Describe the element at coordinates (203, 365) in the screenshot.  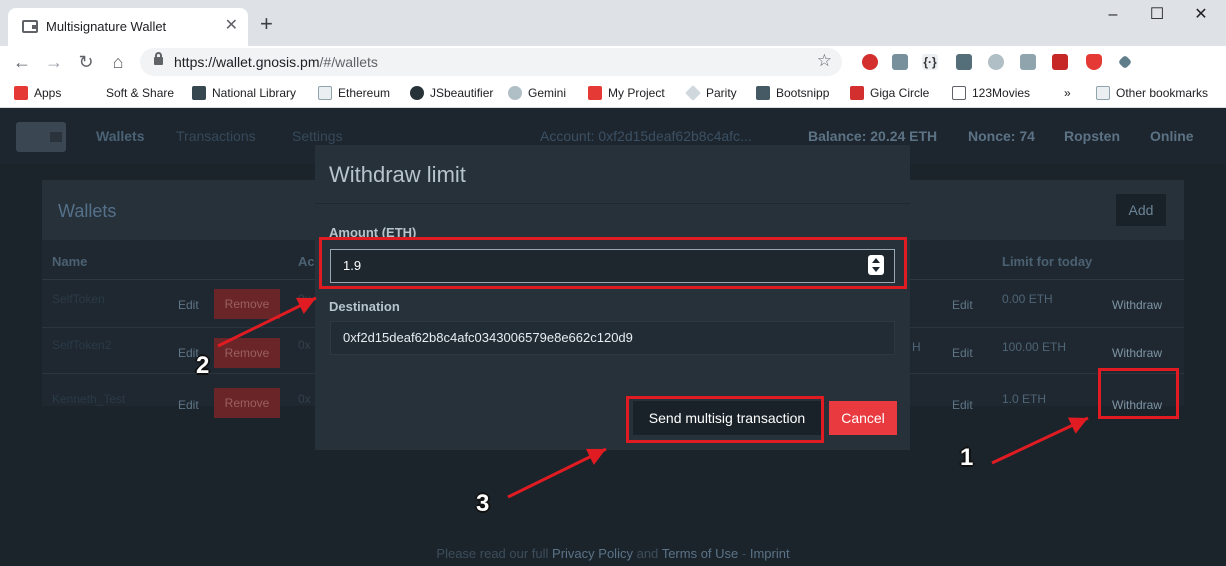
I see `step-number-2: 2` at that location.